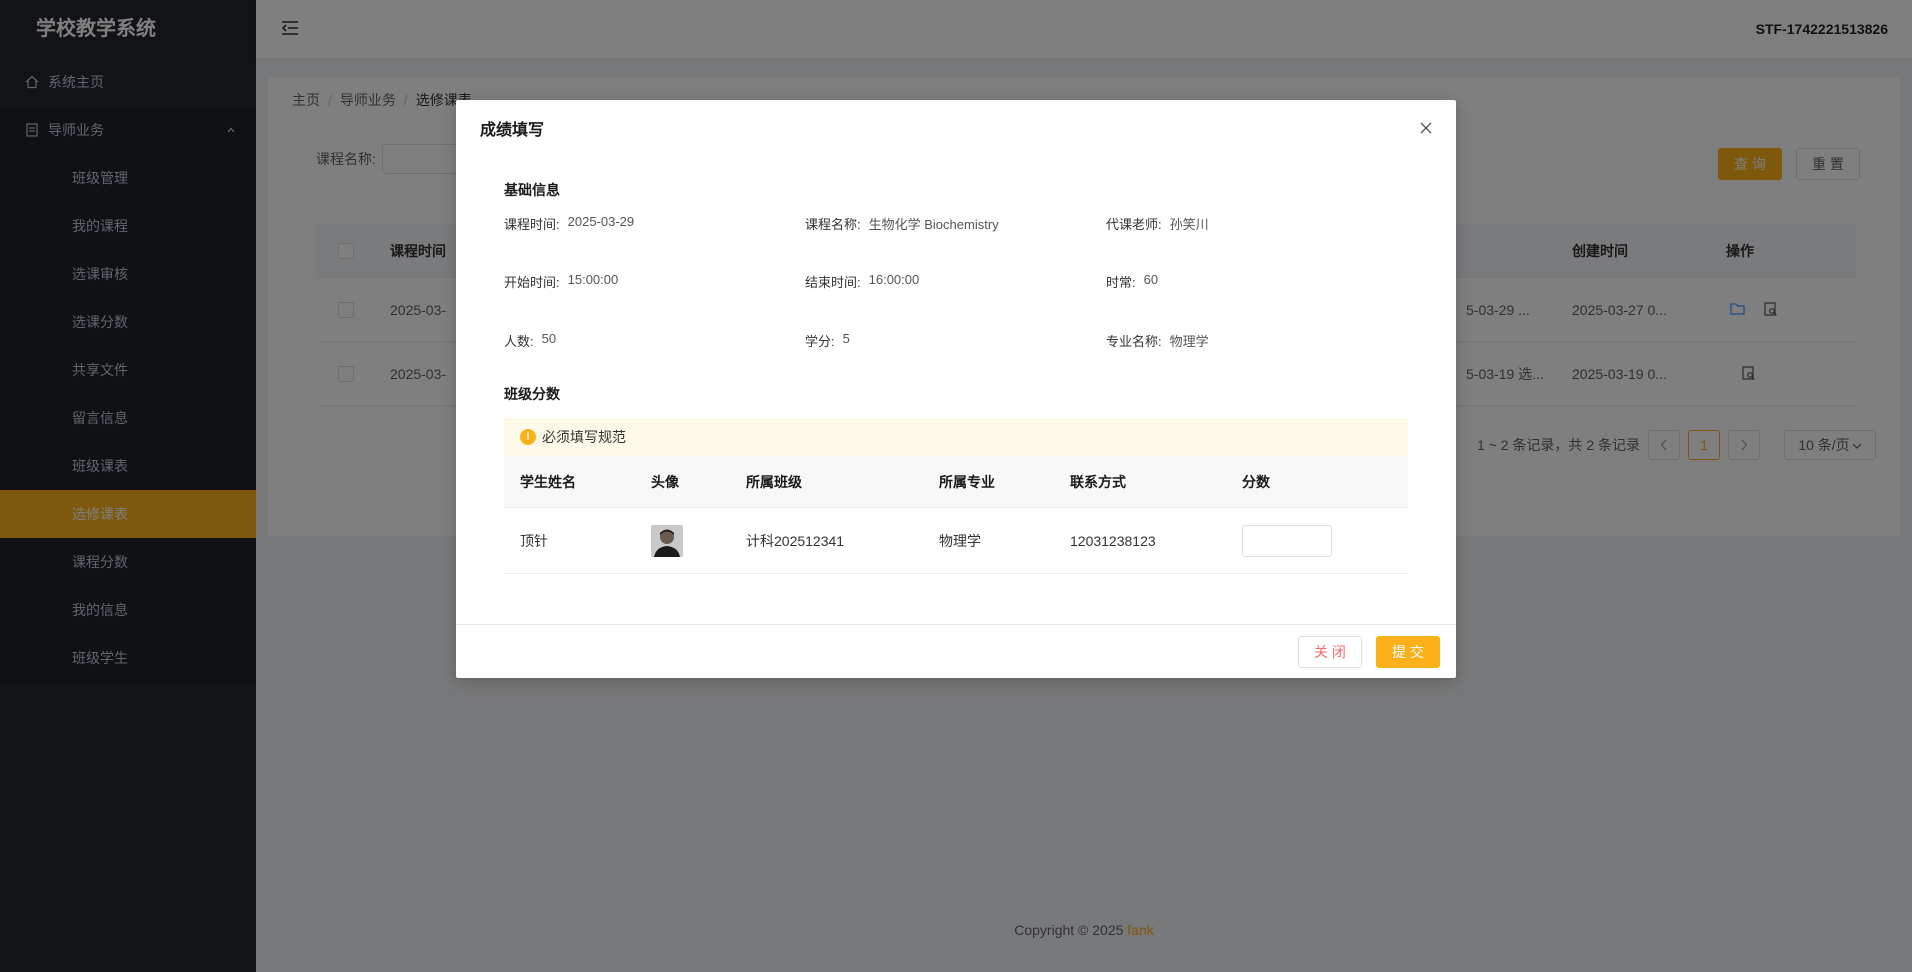  What do you see at coordinates (956, 437) in the screenshot?
I see `notice-banner: ! 必须填写规范` at bounding box center [956, 437].